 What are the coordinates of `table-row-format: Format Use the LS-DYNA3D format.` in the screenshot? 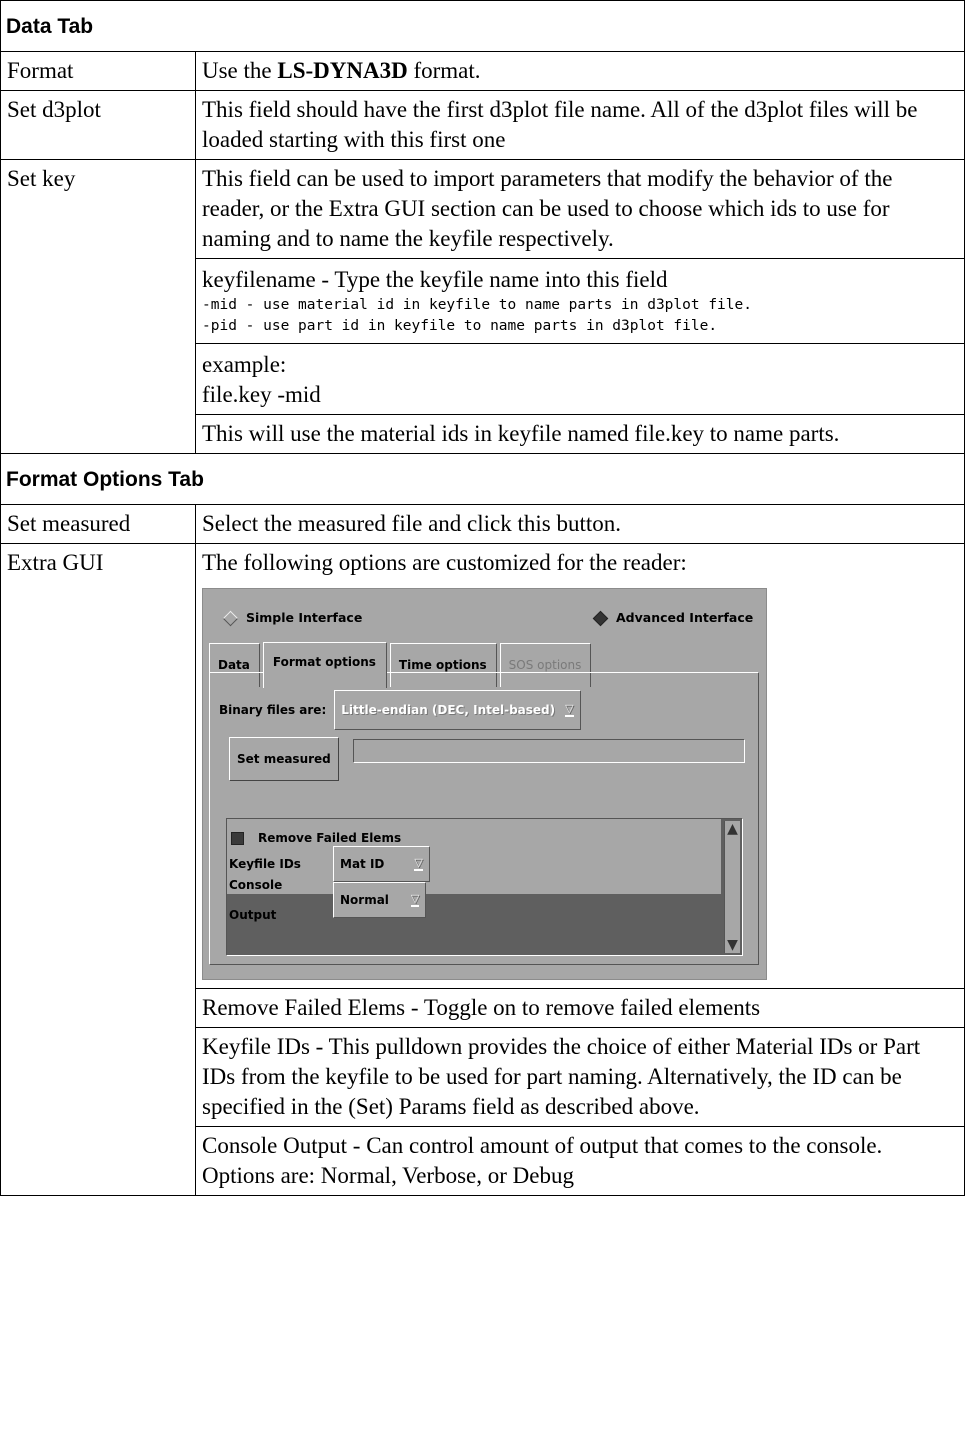 It's located at (482, 71).